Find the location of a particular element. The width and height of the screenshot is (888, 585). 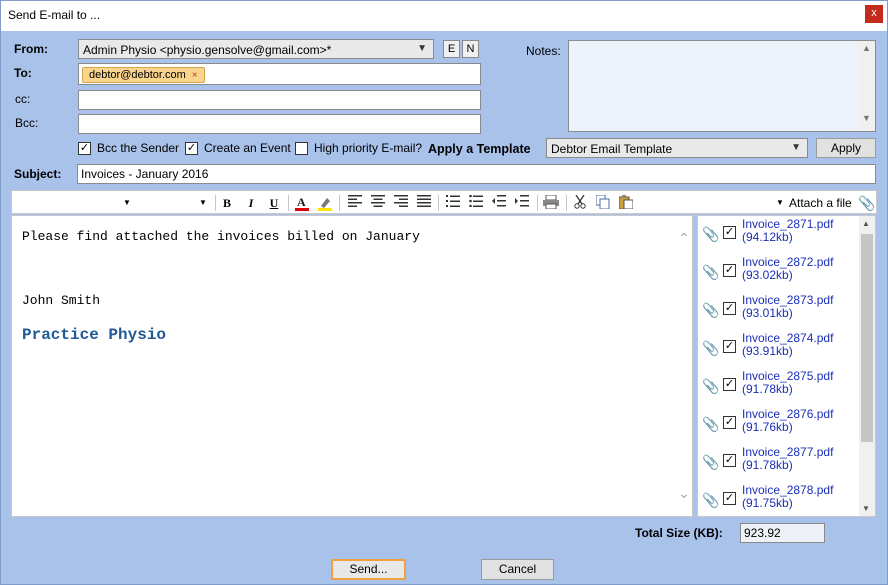

bcc-sender-checkbox: ✓ Bcc the Sender is located at coordinates (128, 148).